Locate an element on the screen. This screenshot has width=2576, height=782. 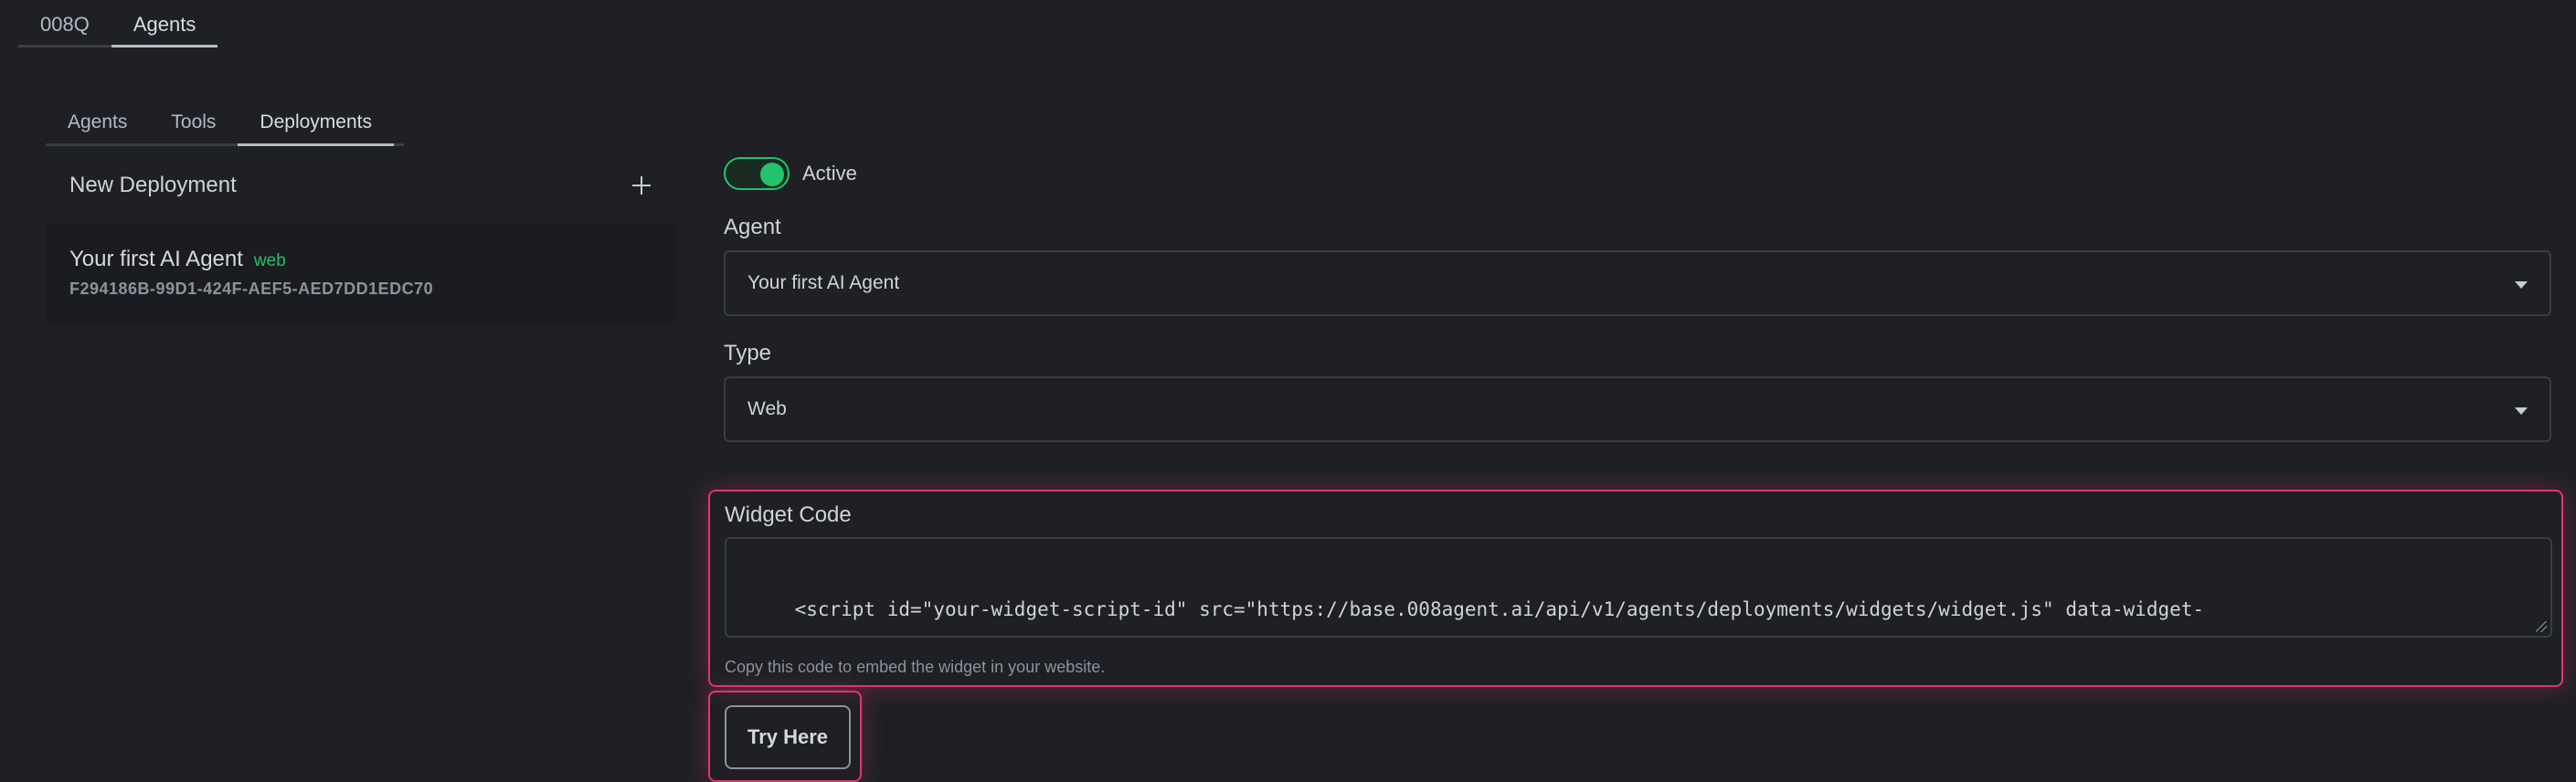
deployment-type-badge: web is located at coordinates (269, 260).